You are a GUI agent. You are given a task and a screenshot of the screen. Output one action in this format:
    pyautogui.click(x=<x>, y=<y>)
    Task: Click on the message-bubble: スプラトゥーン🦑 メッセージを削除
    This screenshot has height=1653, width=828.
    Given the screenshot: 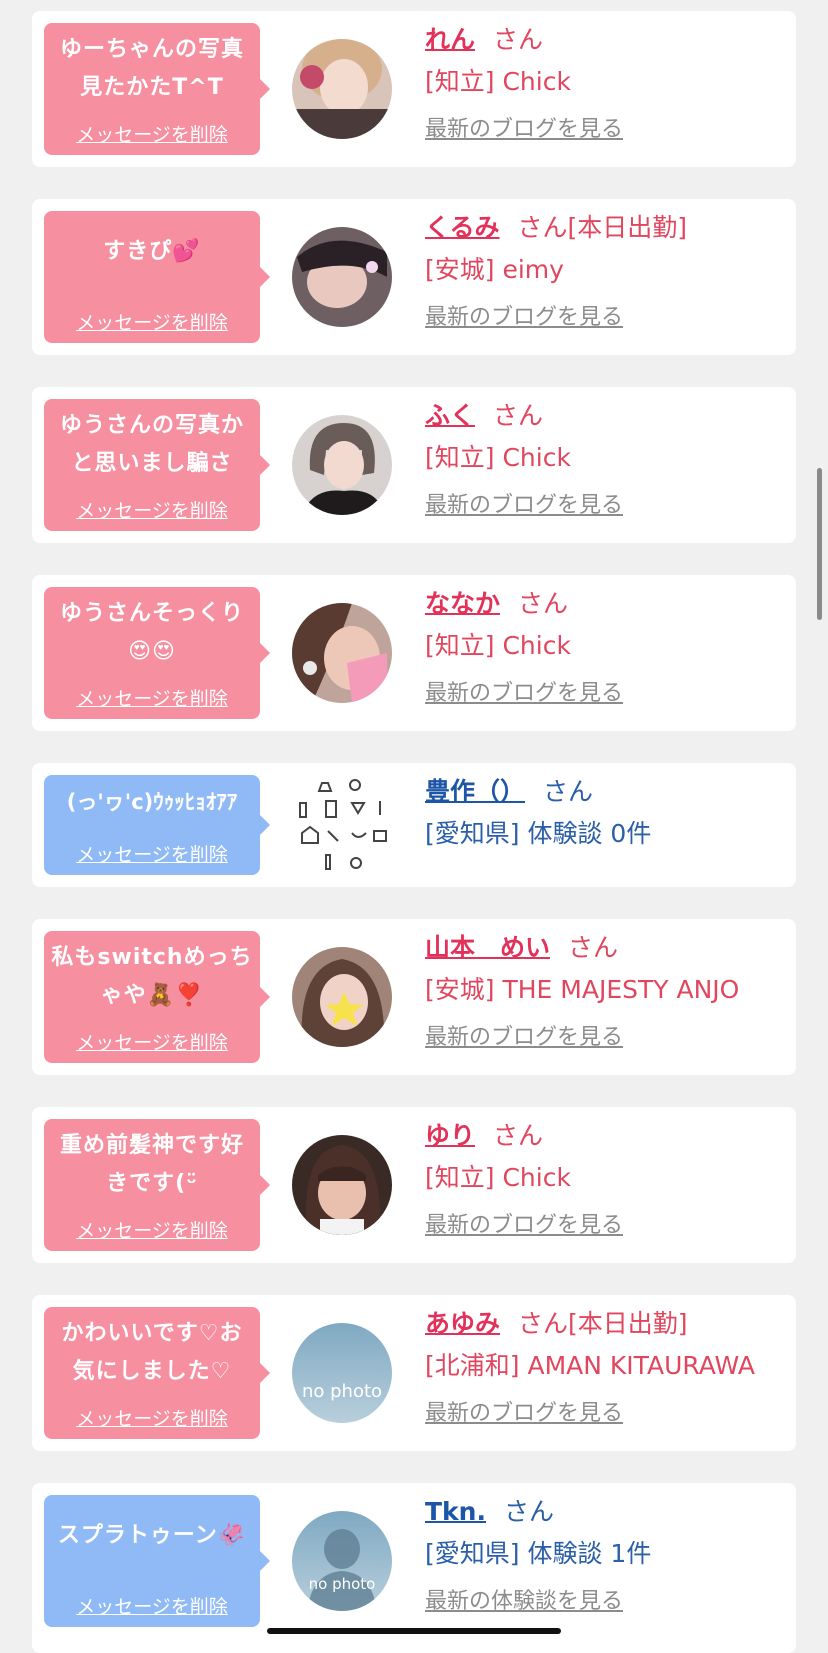 What is the action you would take?
    pyautogui.click(x=157, y=1561)
    